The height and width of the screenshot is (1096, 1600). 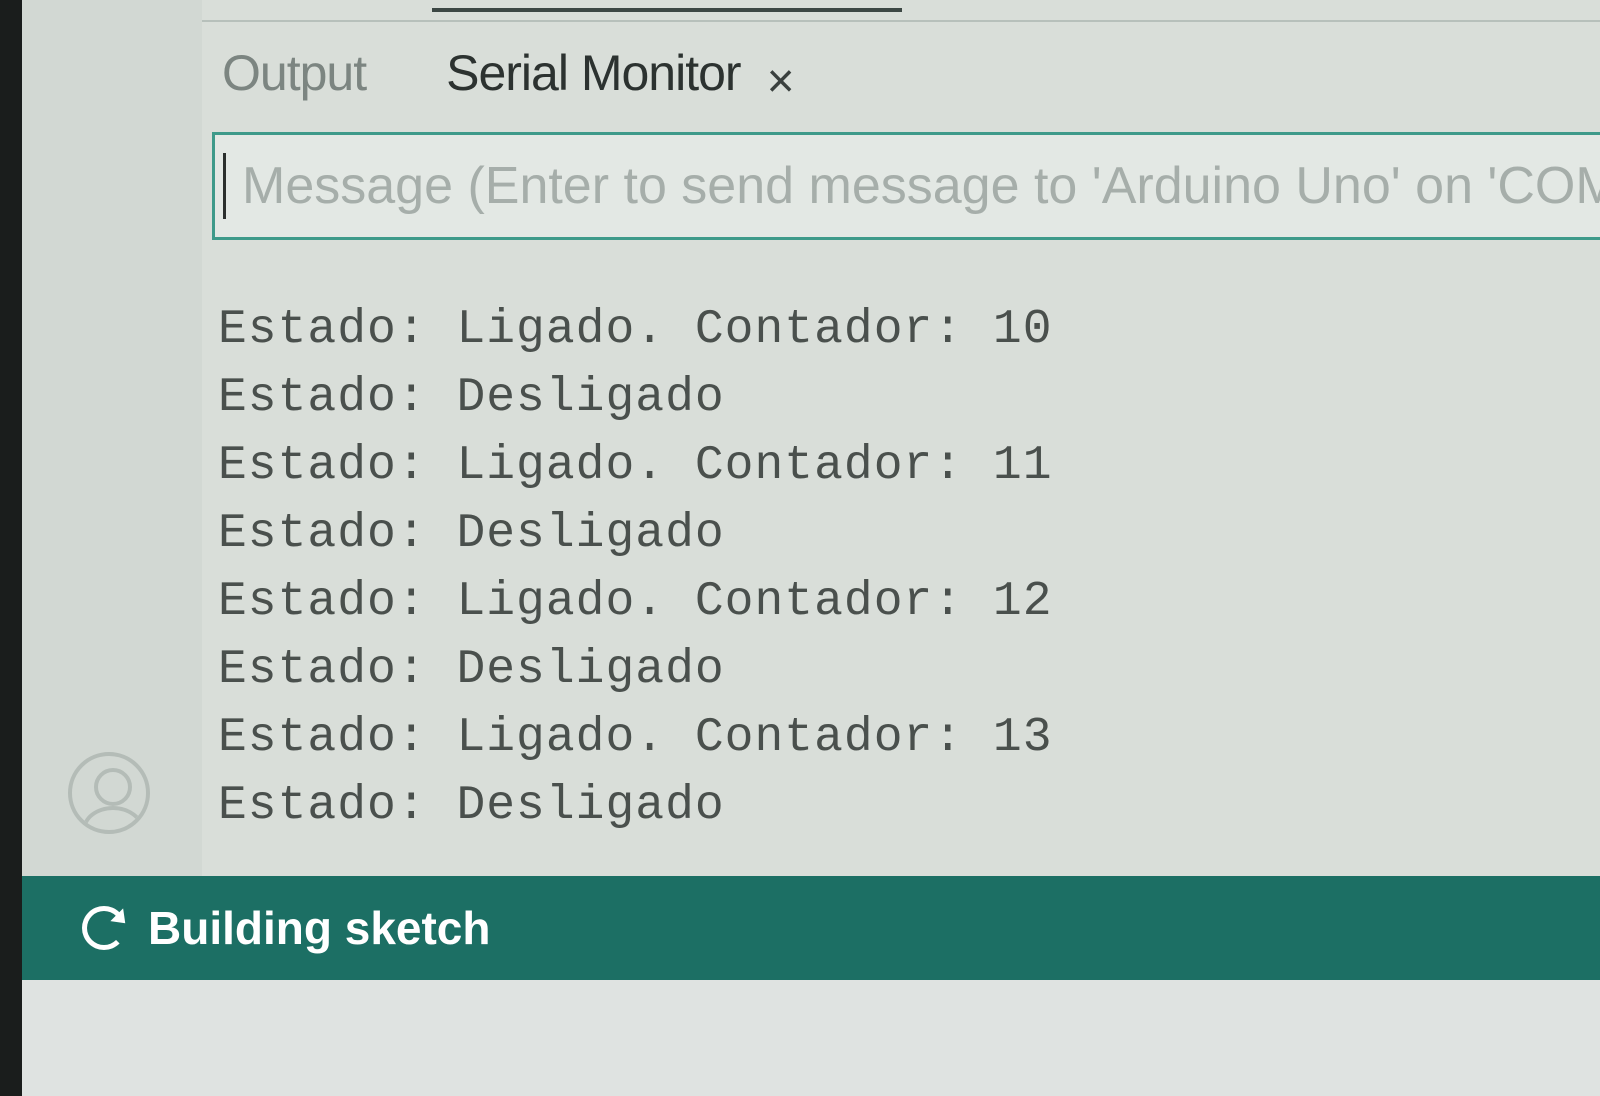 I want to click on sync-icon, so click(x=104, y=928).